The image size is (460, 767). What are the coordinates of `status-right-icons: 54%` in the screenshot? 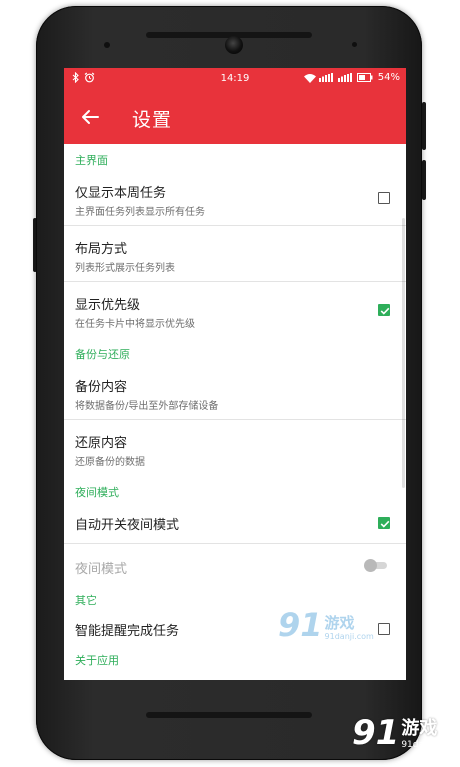 It's located at (351, 77).